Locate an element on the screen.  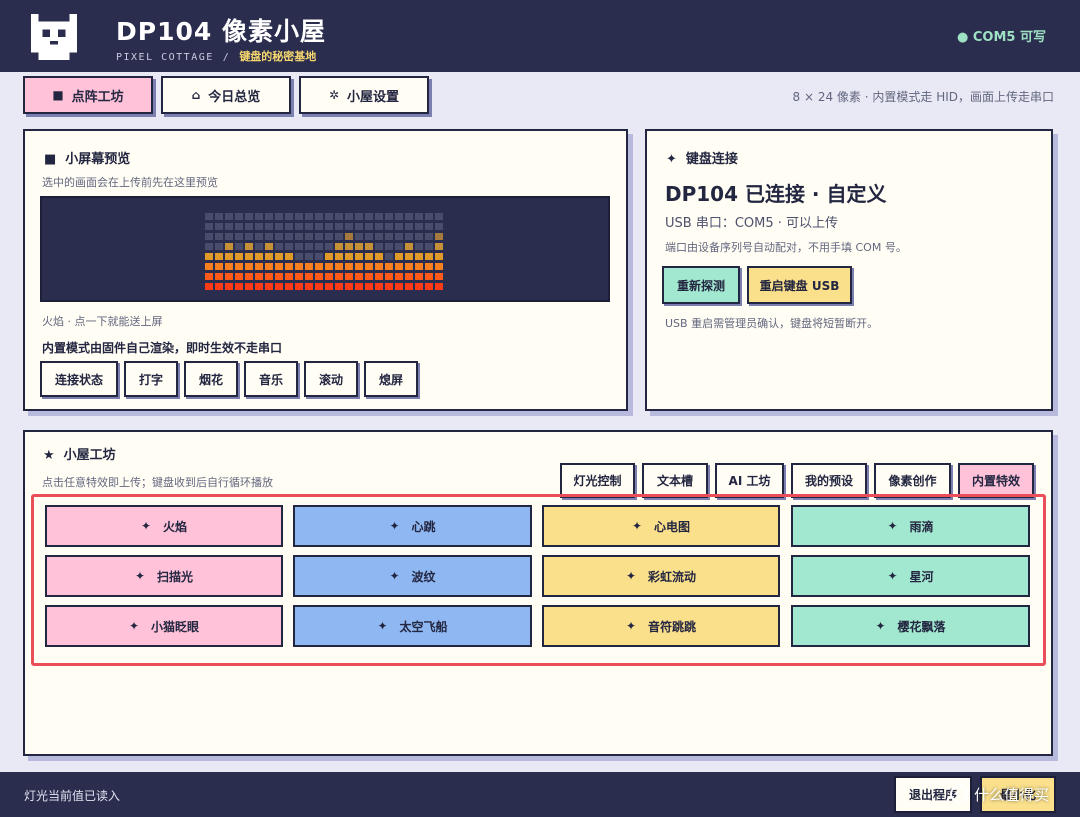
effect-button-rainbow-flow: ✦ 彩虹流动 is located at coordinates (661, 576).